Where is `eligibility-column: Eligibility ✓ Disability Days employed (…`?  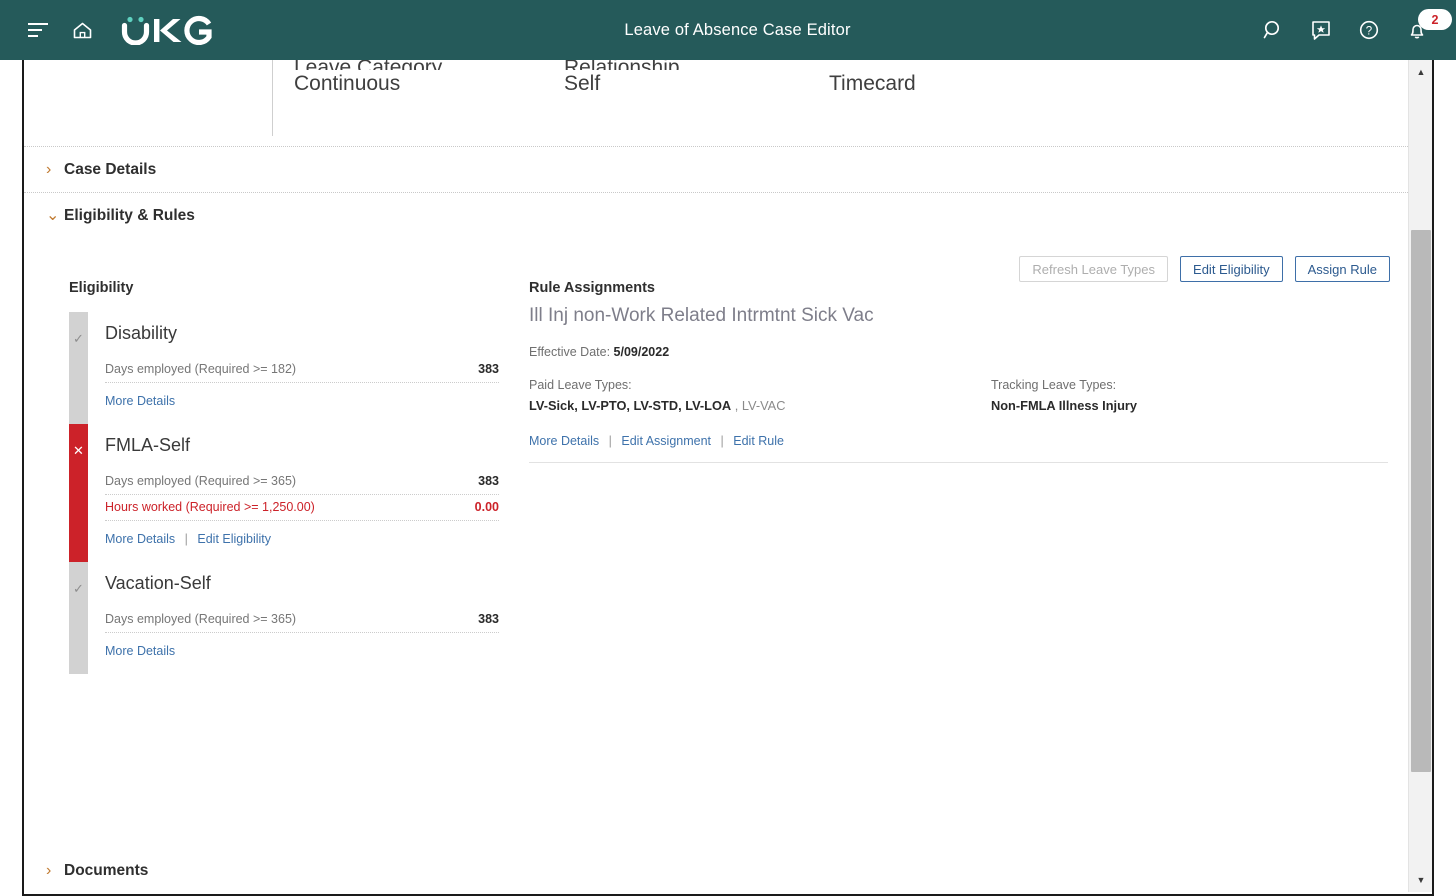
eligibility-column: Eligibility ✓ Disability Days employed (… is located at coordinates (284, 477).